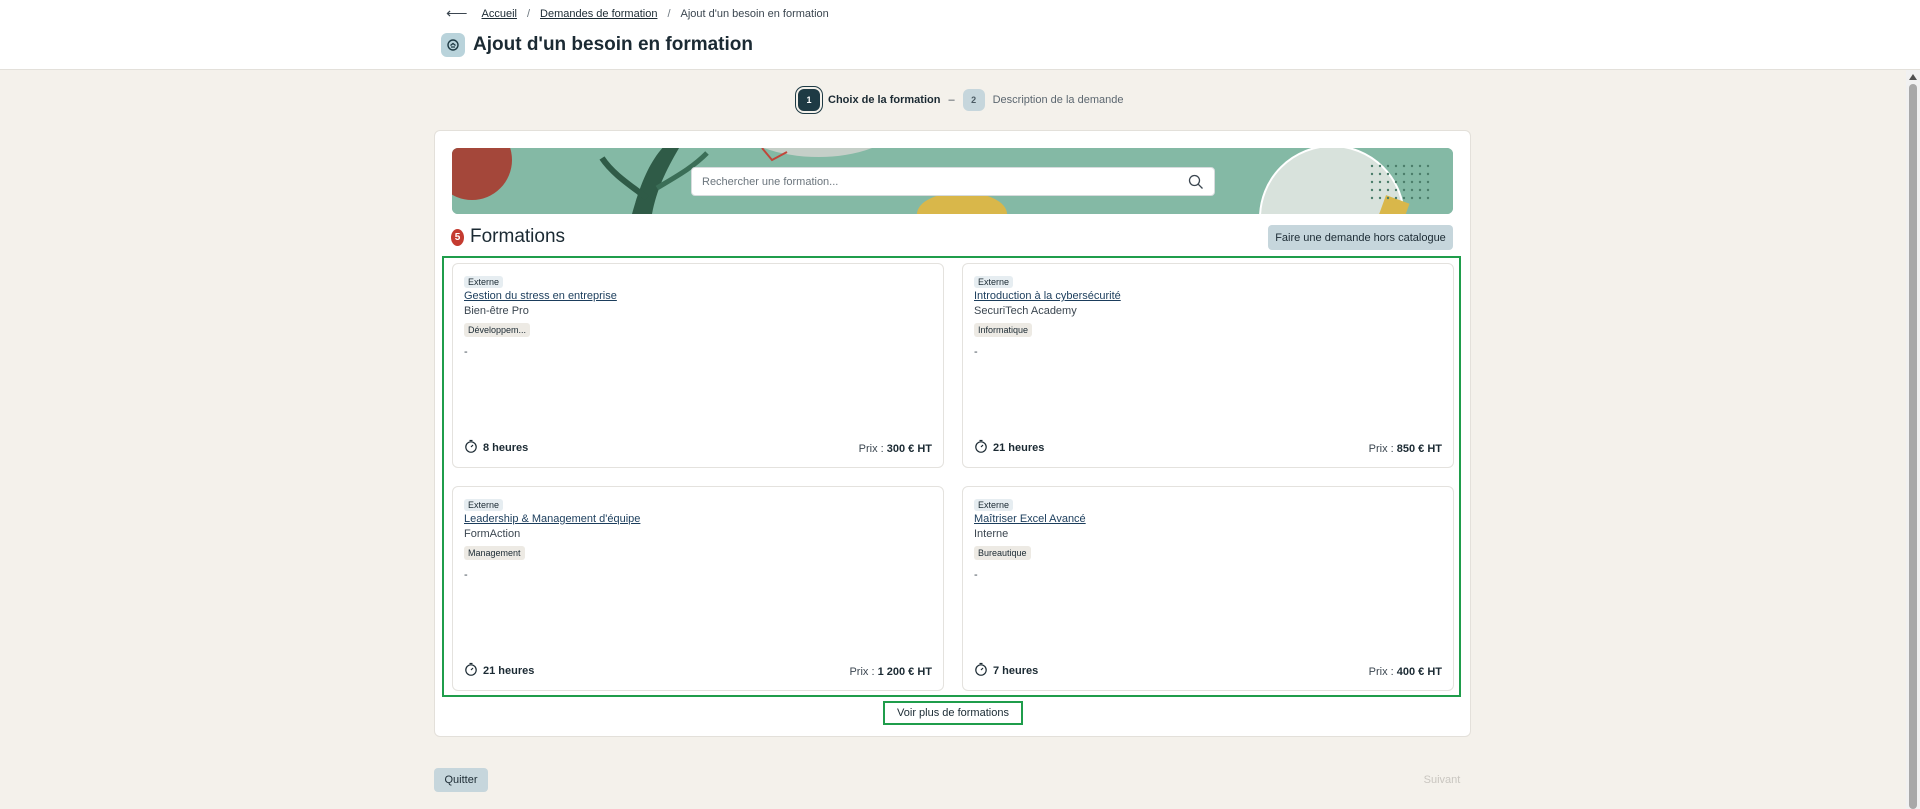  Describe the element at coordinates (1047, 296) in the screenshot. I see `formation-title-link: Introduction à la cybersécurité` at that location.